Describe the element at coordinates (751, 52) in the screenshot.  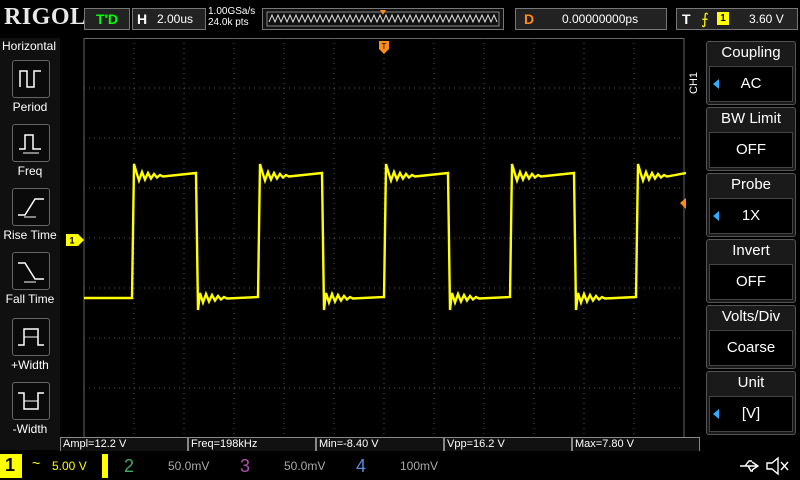
I see `coupling-header: Coupling` at that location.